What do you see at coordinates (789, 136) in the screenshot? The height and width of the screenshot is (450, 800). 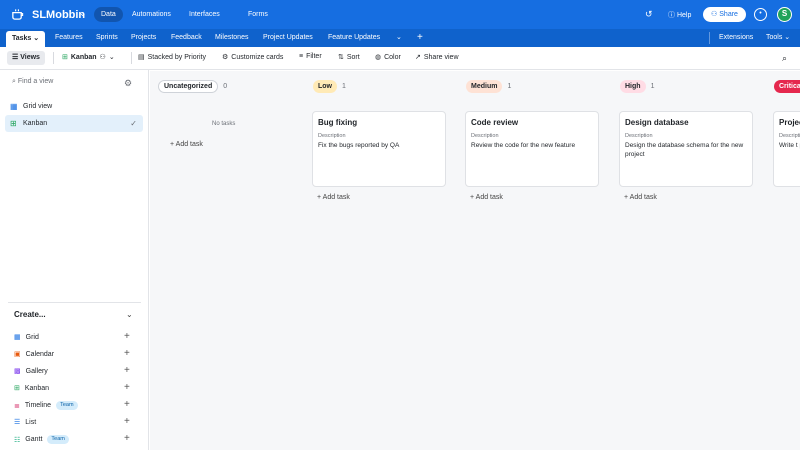 I see `card-field-label: Description` at bounding box center [789, 136].